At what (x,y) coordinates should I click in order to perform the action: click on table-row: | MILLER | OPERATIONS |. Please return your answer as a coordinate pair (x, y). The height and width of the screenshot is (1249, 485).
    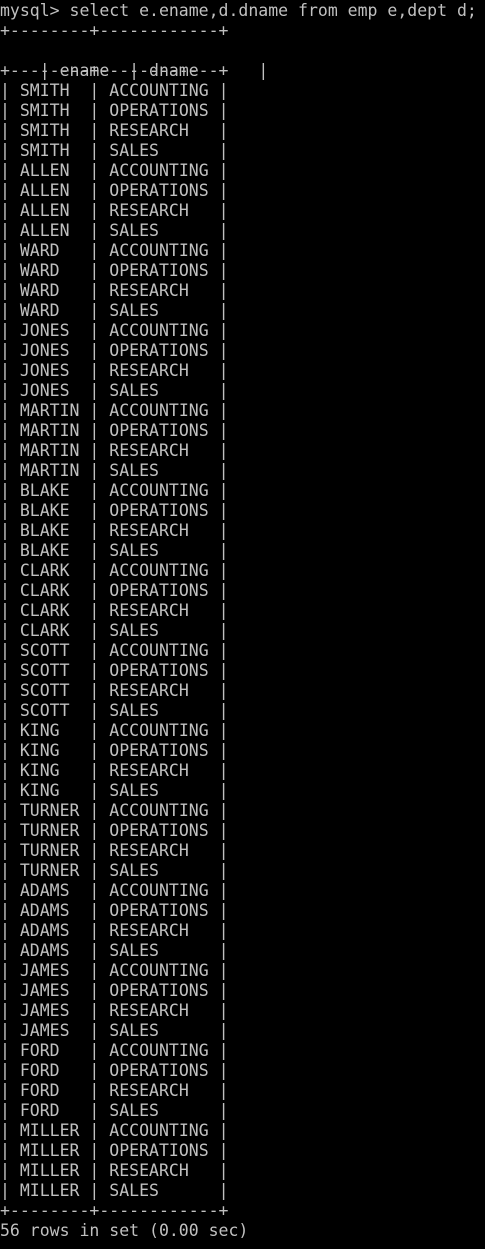
    Looking at the image, I should click on (114, 1151).